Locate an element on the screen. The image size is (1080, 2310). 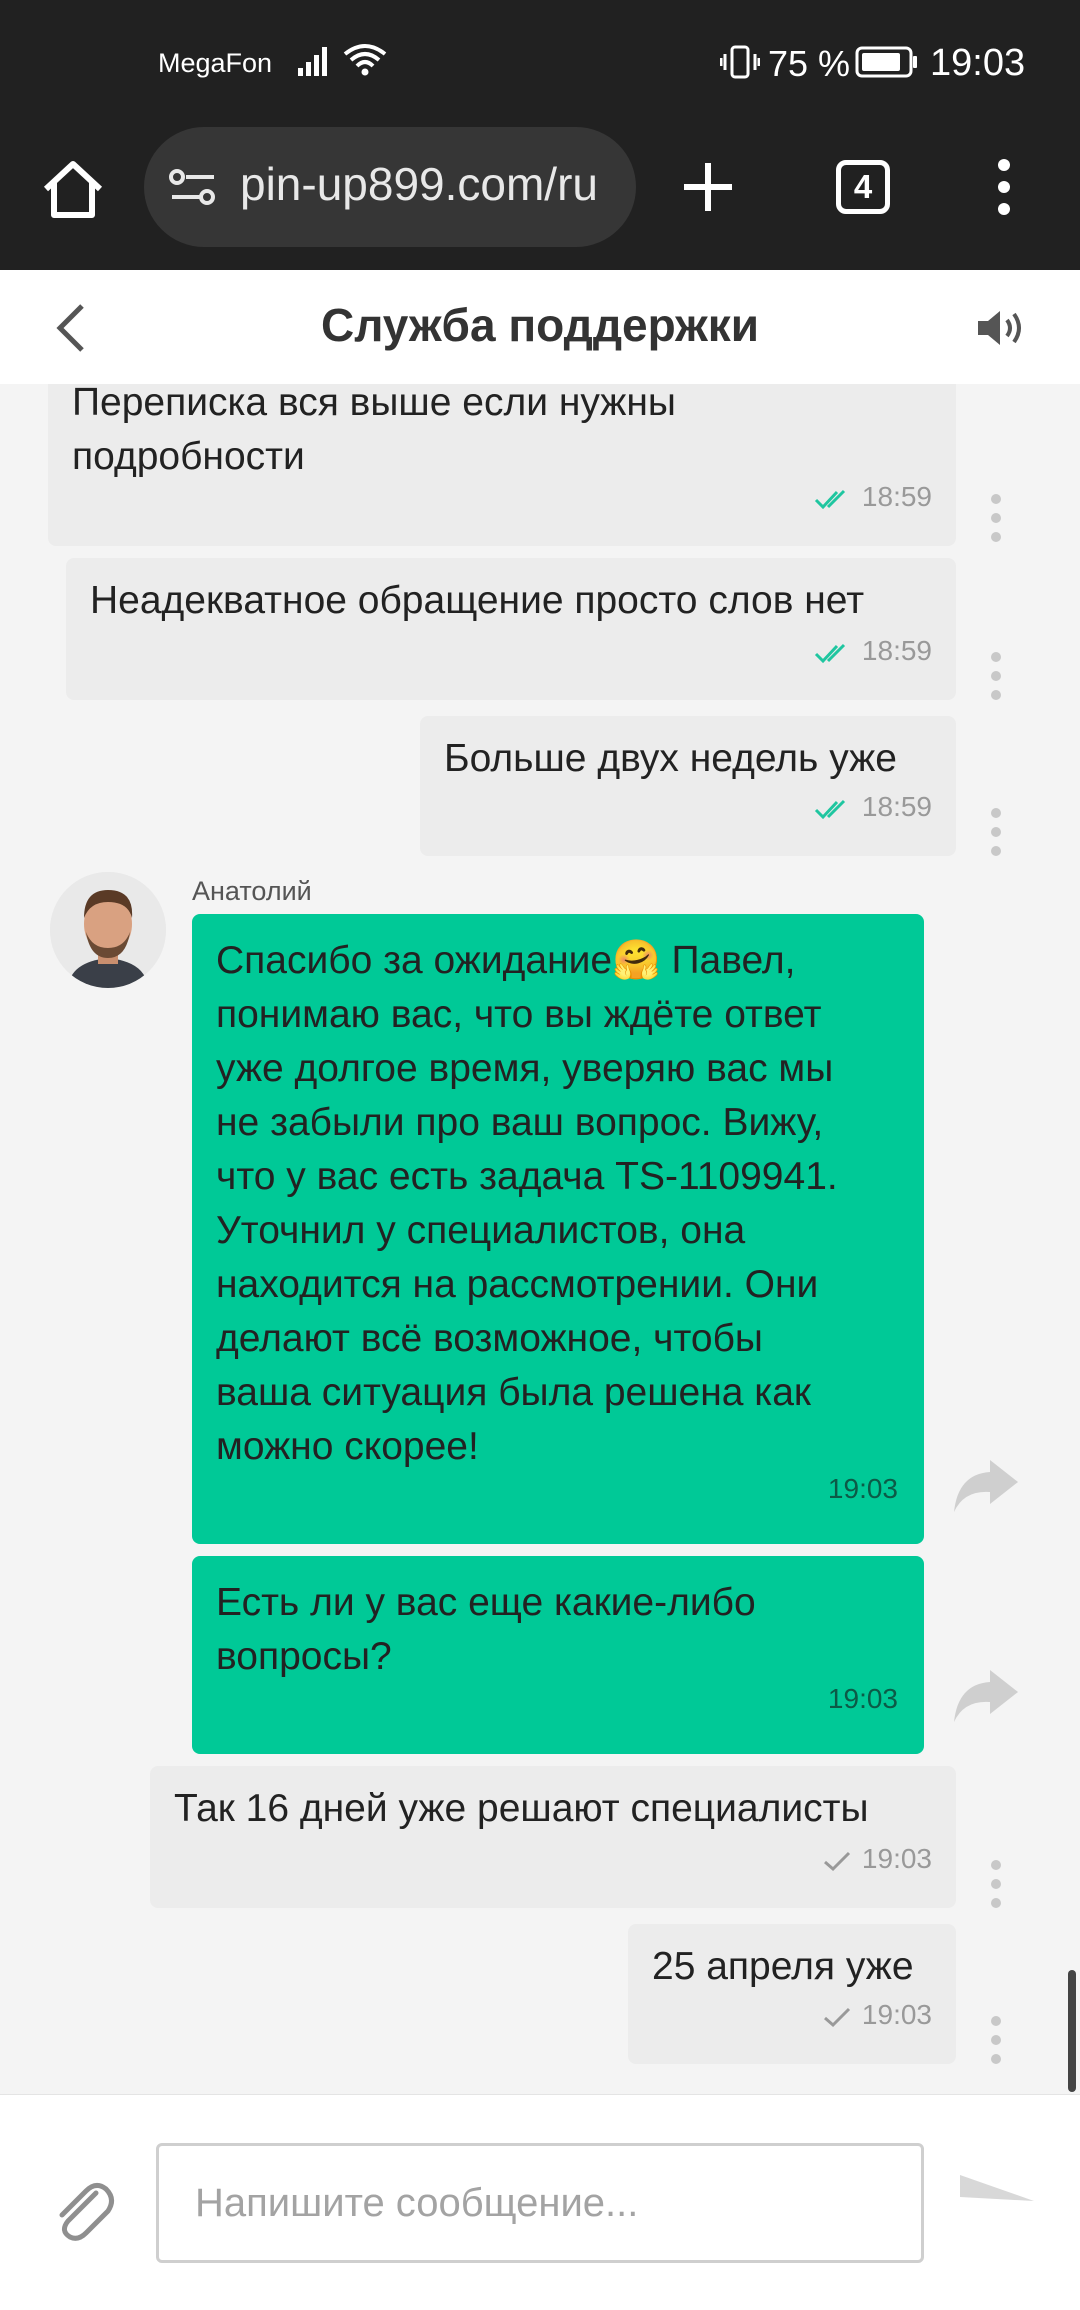
carrier-label: MegaFon is located at coordinates (215, 63).